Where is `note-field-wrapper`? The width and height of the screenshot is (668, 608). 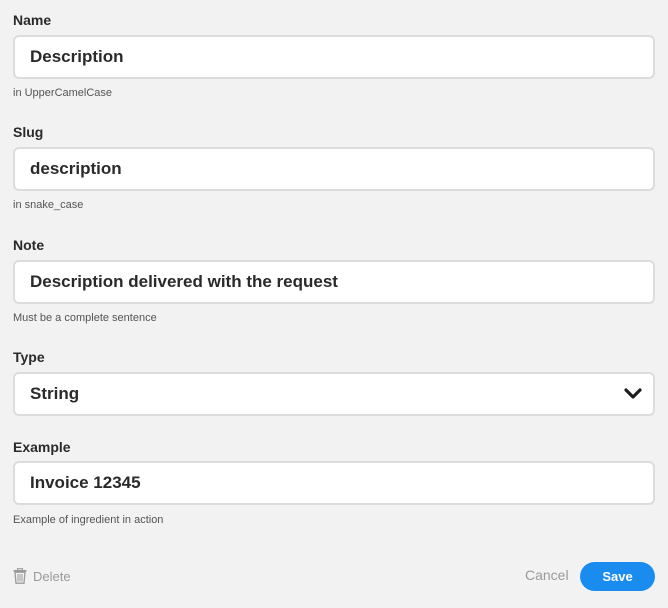 note-field-wrapper is located at coordinates (334, 282).